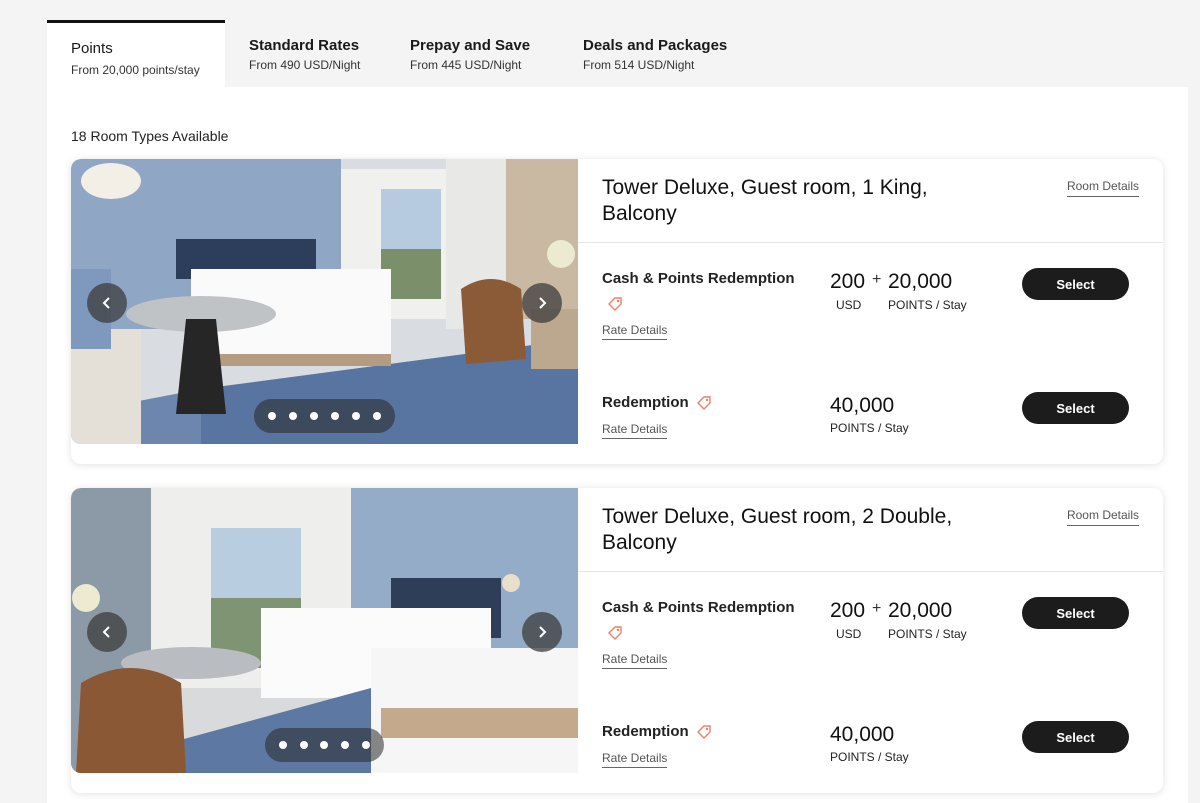  I want to click on tab-subtitle: From 445 USD/Night, so click(466, 65).